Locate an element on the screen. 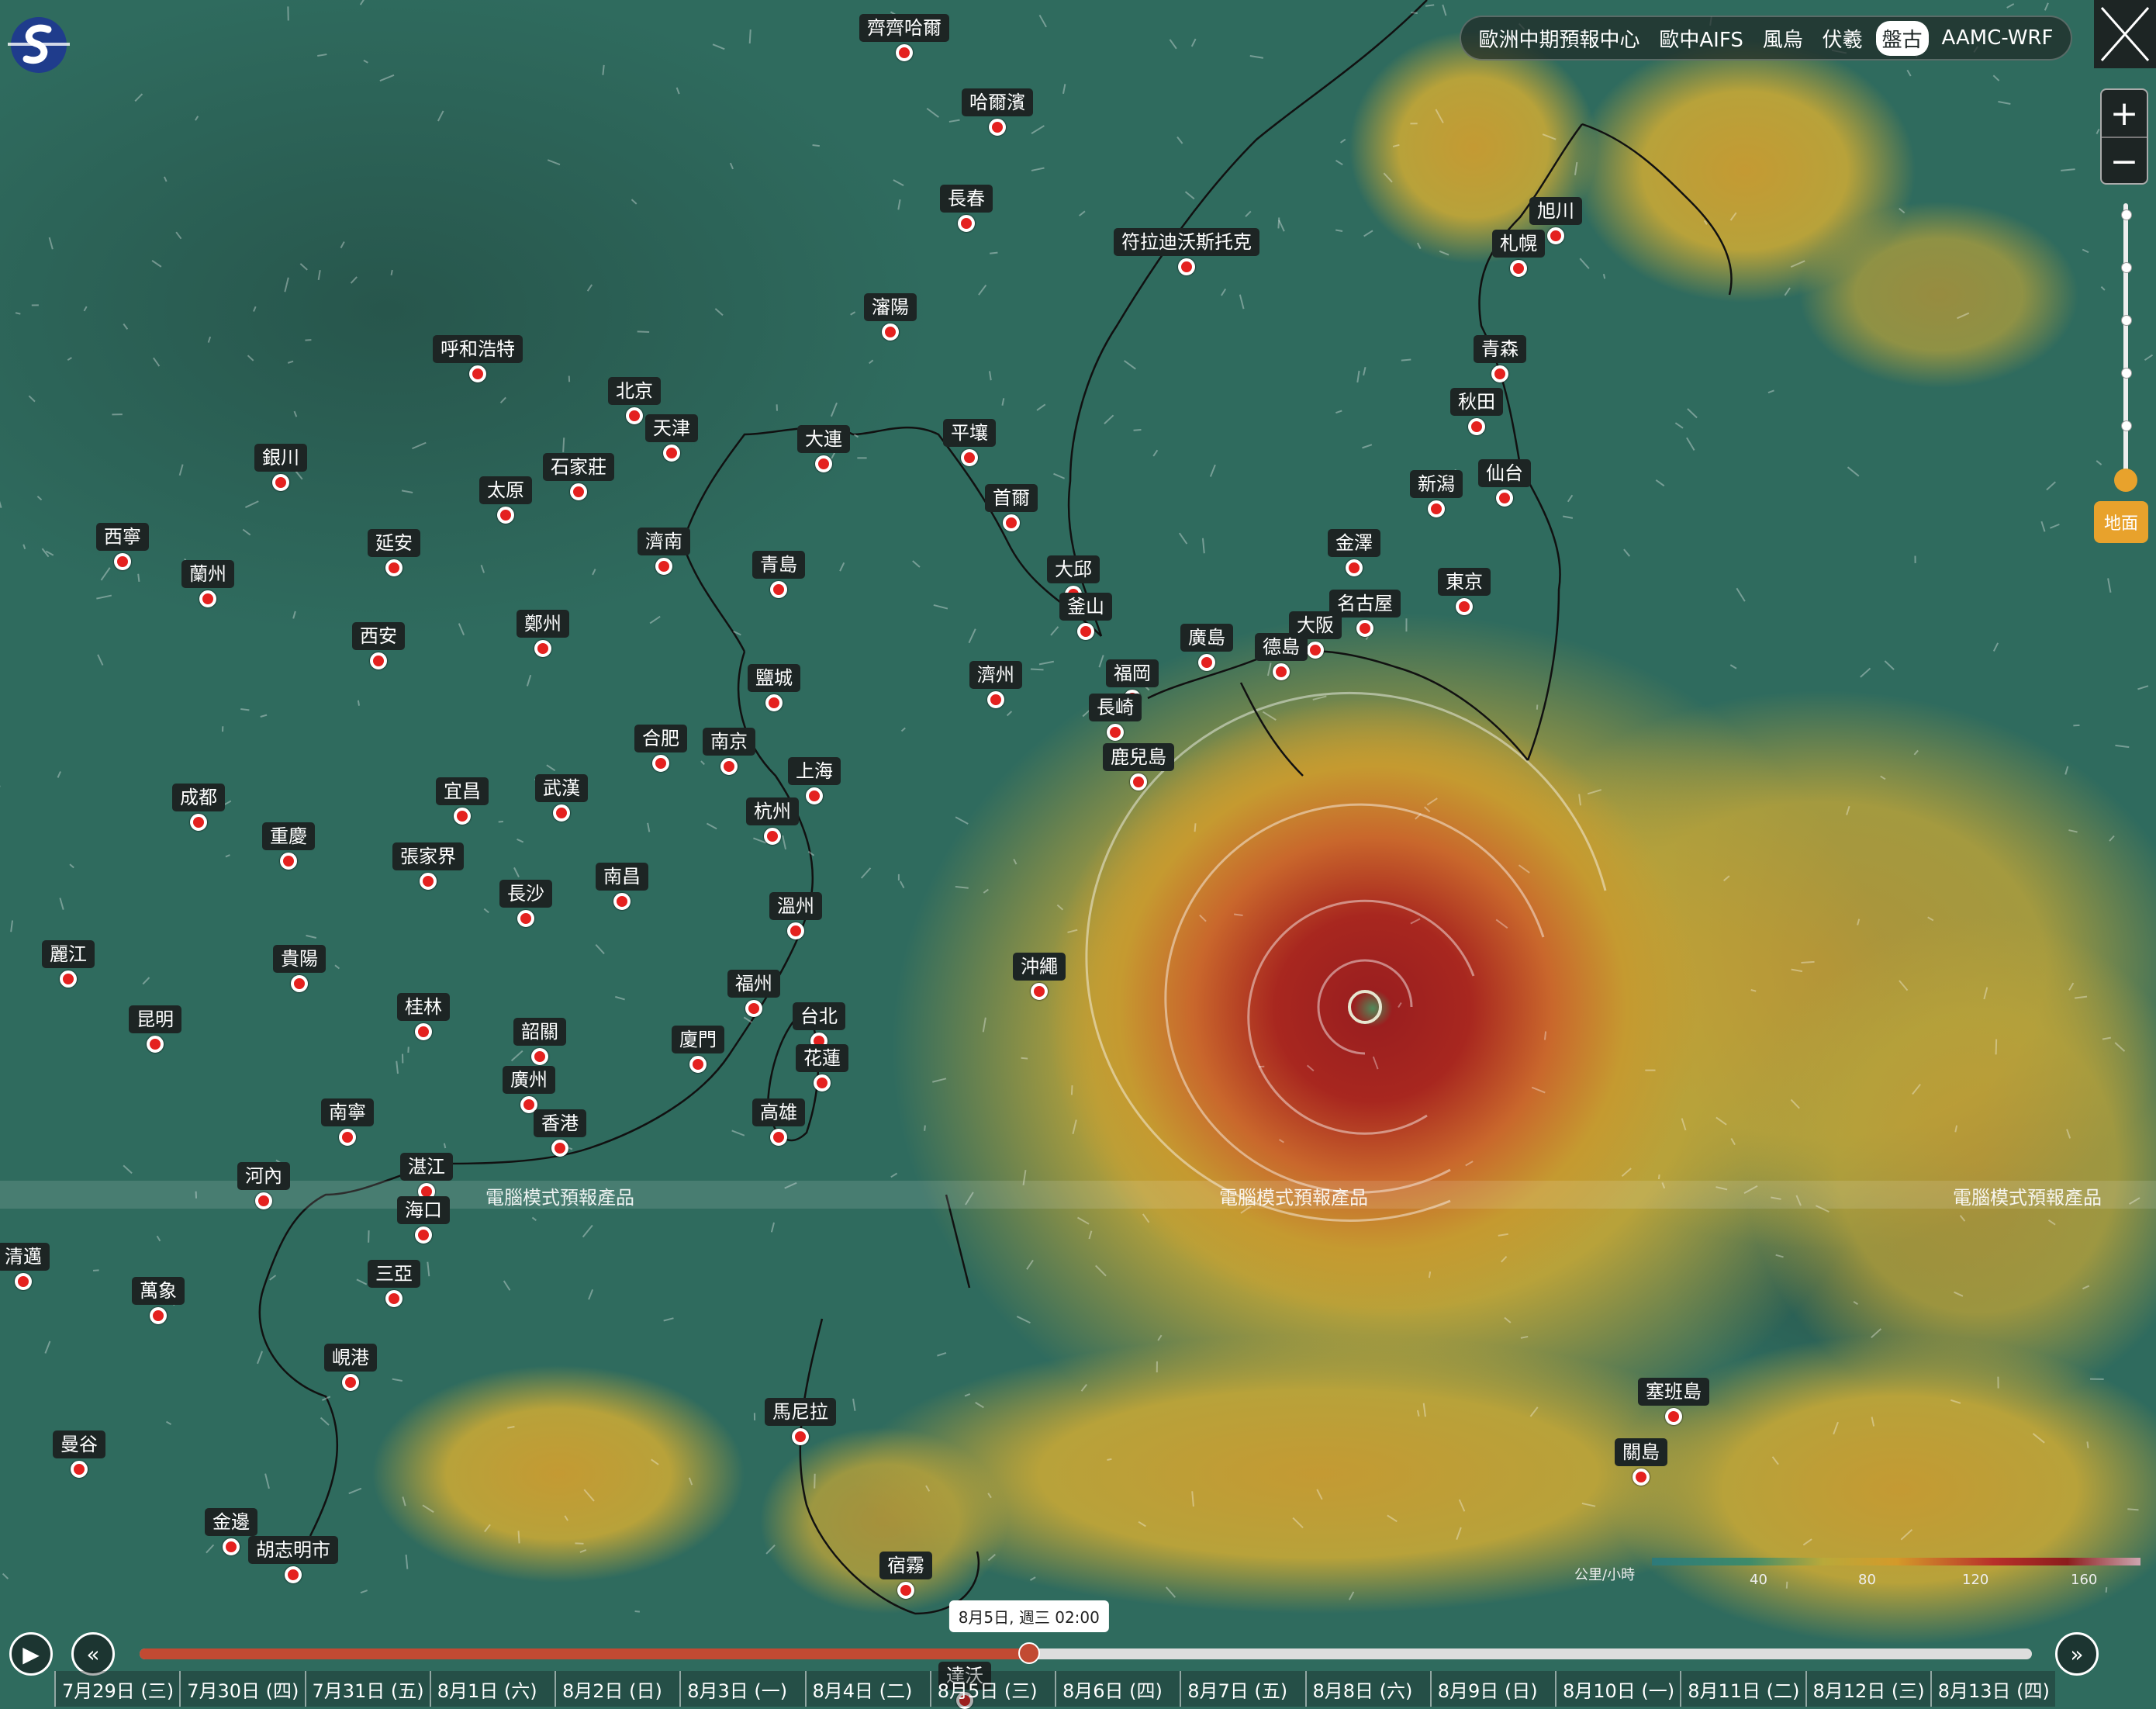 Image resolution: width=2156 pixels, height=1709 pixels. model-tab-aamc-wrf: AAMC-WRF is located at coordinates (1998, 38).